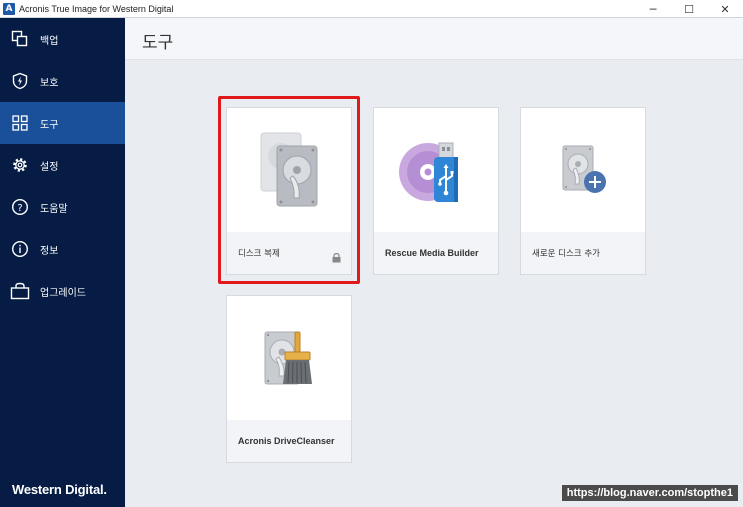 This screenshot has height=507, width=743. I want to click on sidebar-item-label: 도움말, so click(54, 209).